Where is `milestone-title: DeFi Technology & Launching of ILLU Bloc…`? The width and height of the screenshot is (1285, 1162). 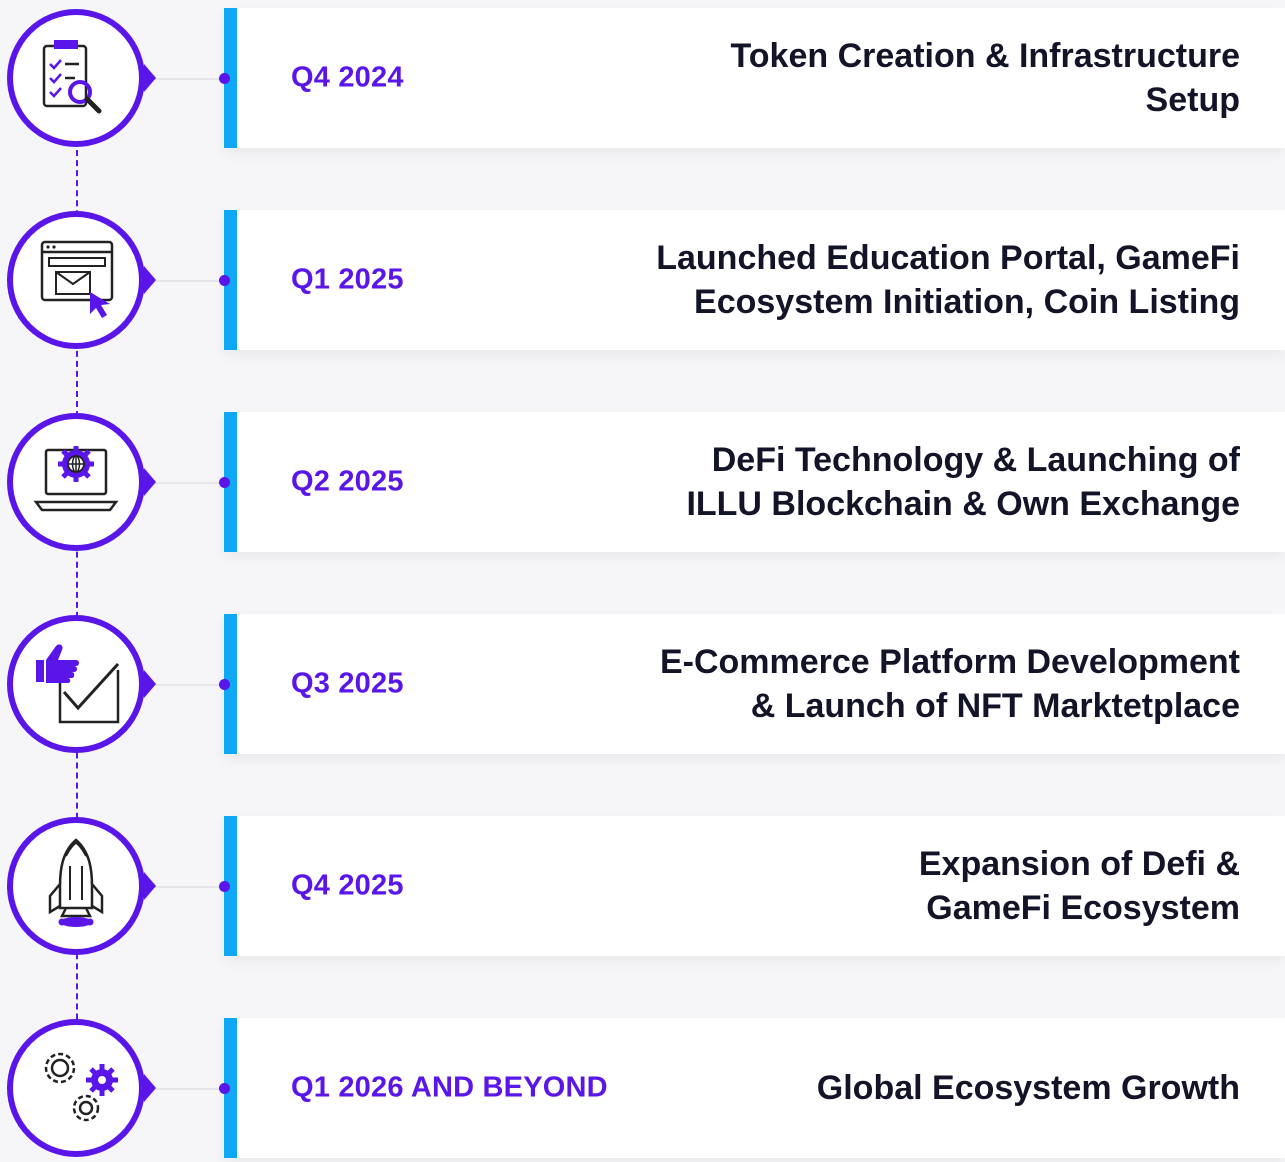 milestone-title: DeFi Technology & Launching of ILLU Bloc… is located at coordinates (880, 482).